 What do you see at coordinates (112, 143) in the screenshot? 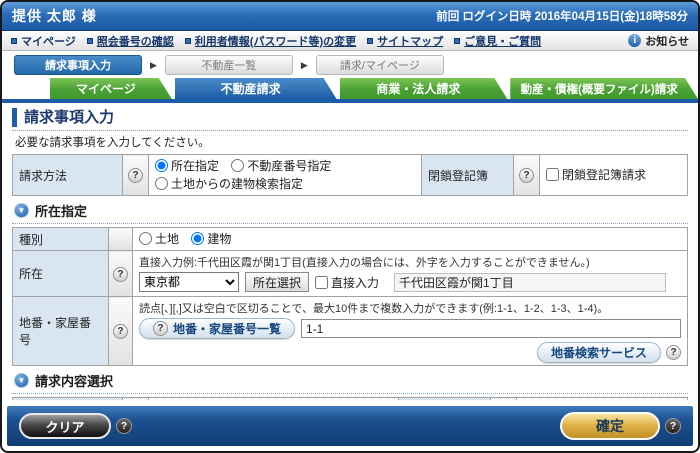
I see `page-instruction: 必要な請求事項を入力してください。` at bounding box center [112, 143].